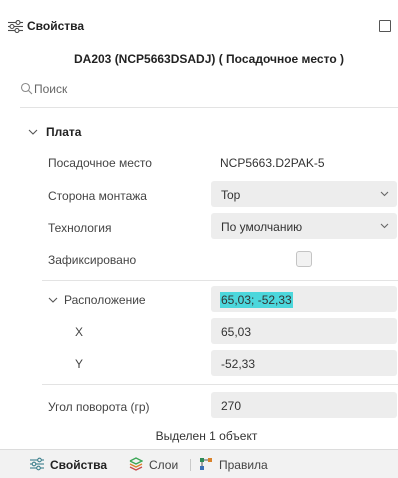 Image resolution: width=398 pixels, height=478 pixels. I want to click on tab-bar: Свойства Слои Правила, so click(199, 463).